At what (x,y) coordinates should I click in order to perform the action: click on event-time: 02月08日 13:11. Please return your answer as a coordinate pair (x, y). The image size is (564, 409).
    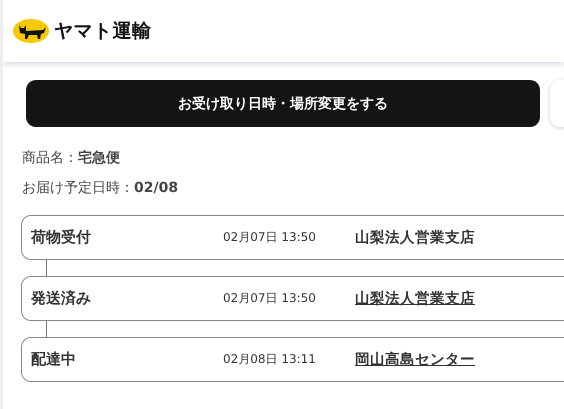
    Looking at the image, I should click on (270, 359).